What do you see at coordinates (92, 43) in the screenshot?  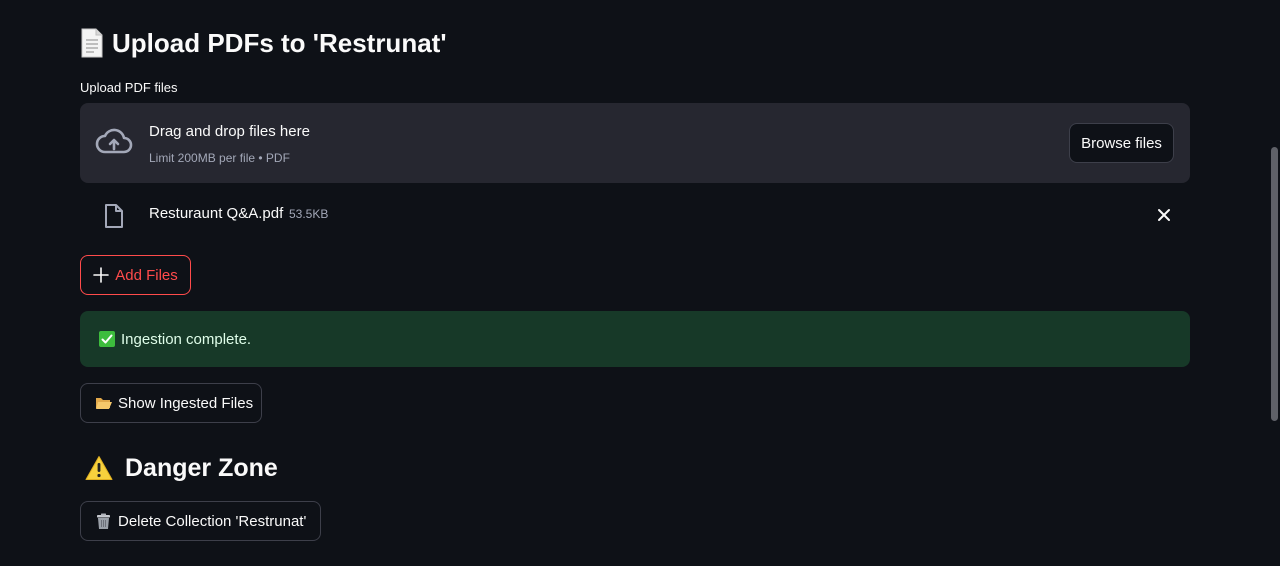 I see `document-icon` at bounding box center [92, 43].